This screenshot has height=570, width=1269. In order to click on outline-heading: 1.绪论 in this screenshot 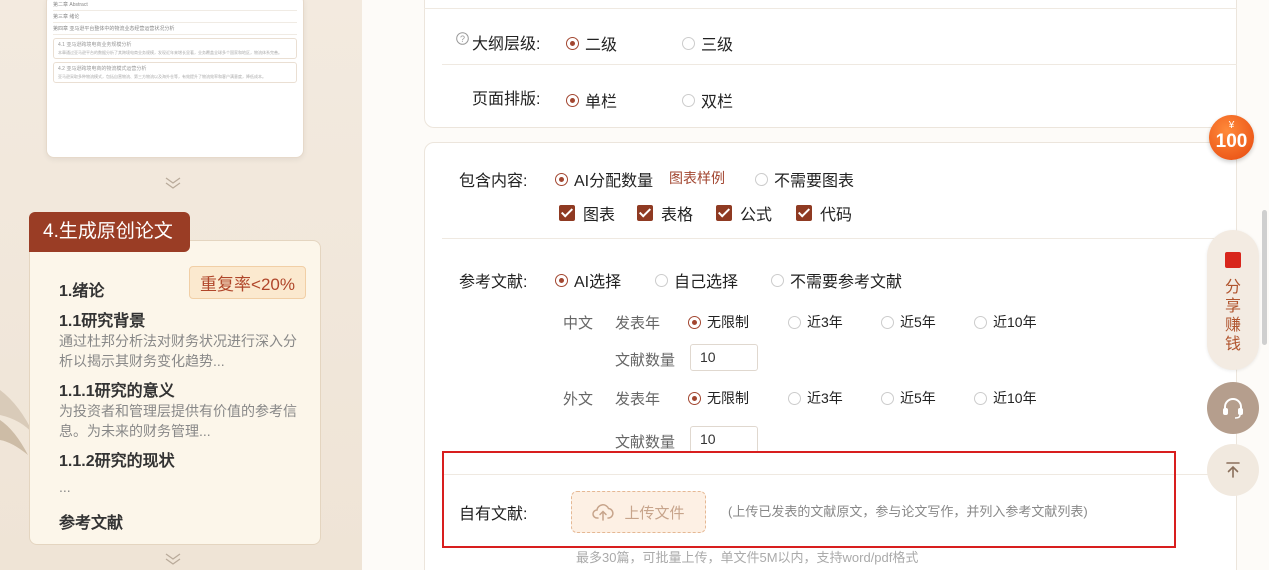, I will do `click(82, 291)`.